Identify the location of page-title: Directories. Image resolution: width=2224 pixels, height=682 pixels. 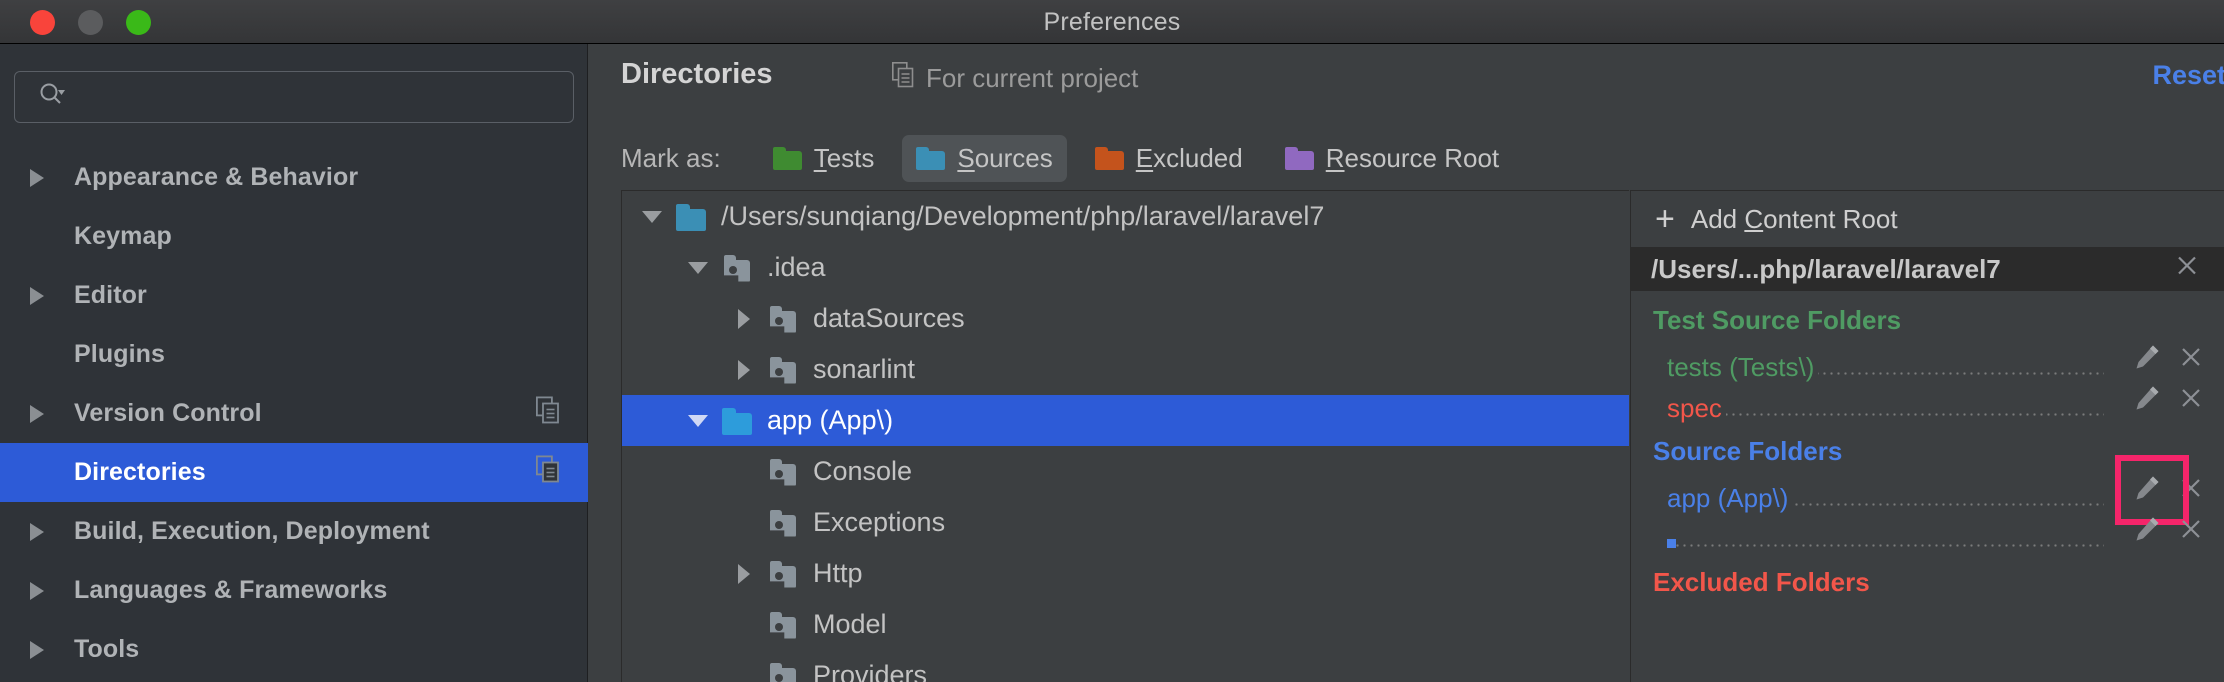
(697, 74).